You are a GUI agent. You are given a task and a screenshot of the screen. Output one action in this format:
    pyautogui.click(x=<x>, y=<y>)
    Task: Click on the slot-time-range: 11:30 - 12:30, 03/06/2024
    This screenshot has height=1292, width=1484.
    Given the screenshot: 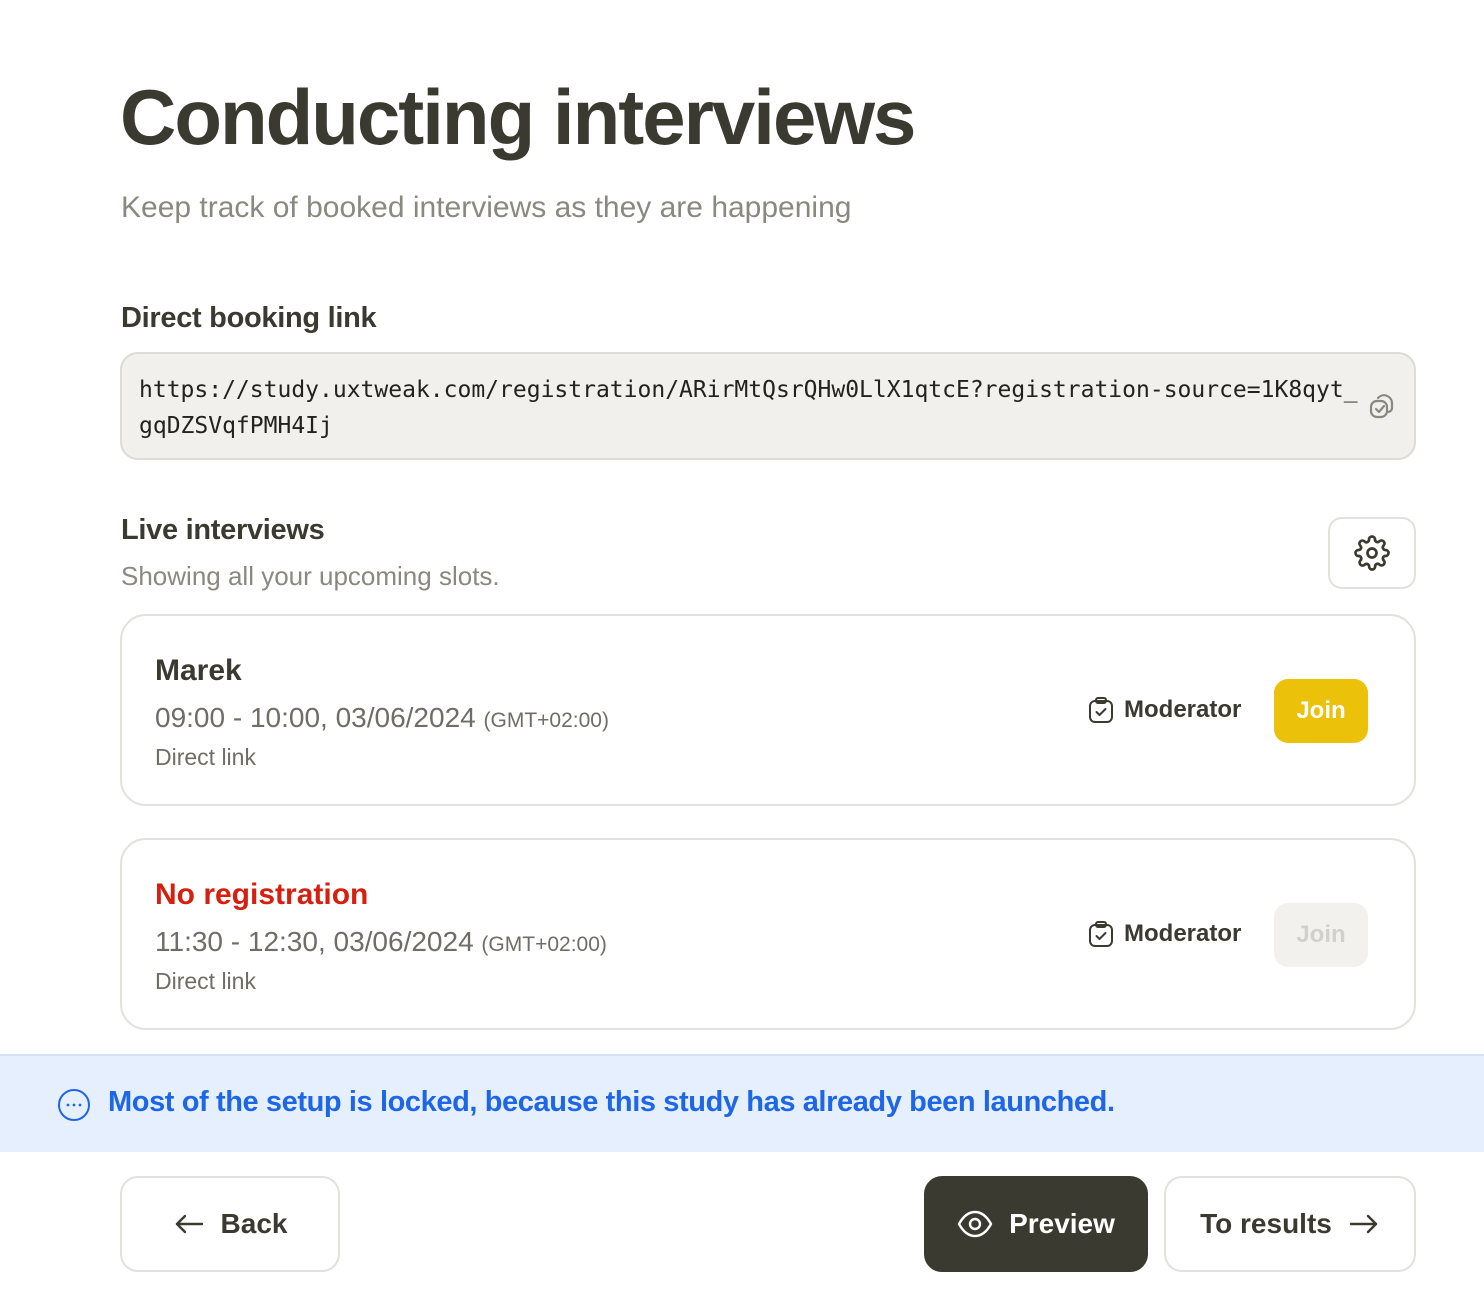 What is the action you would take?
    pyautogui.click(x=314, y=941)
    